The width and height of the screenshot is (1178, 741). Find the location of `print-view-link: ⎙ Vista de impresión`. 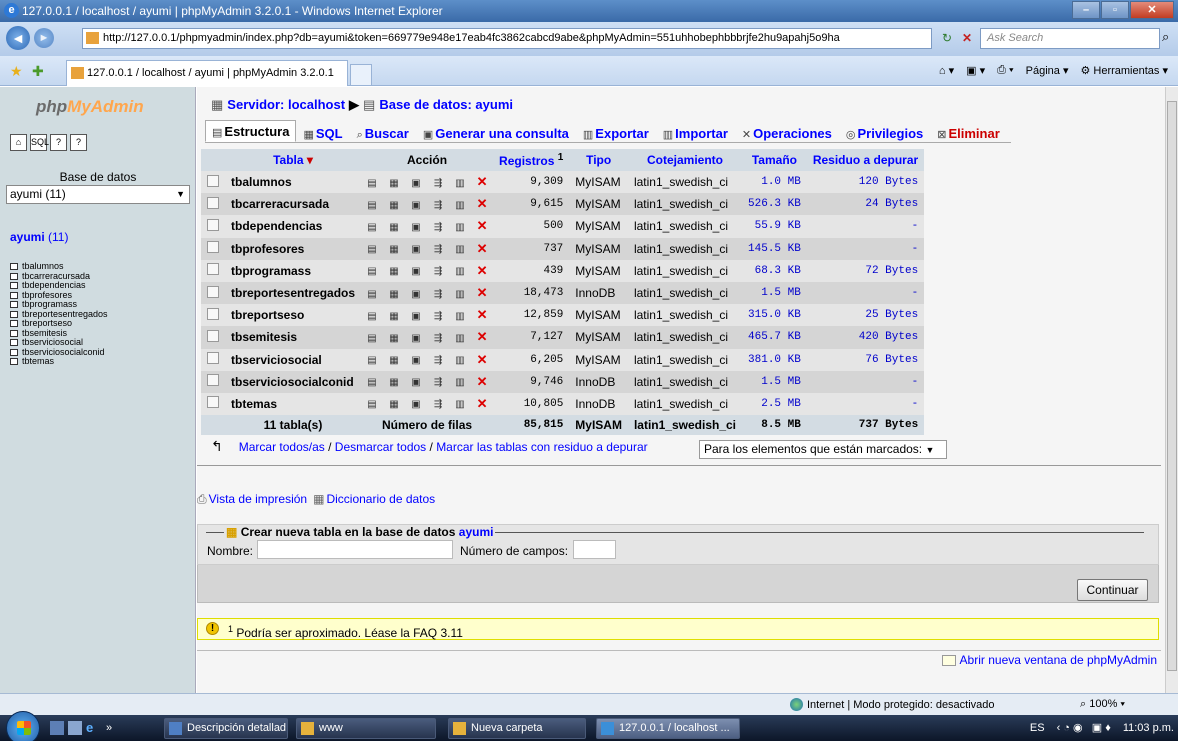

print-view-link: ⎙ Vista de impresión is located at coordinates (252, 499).